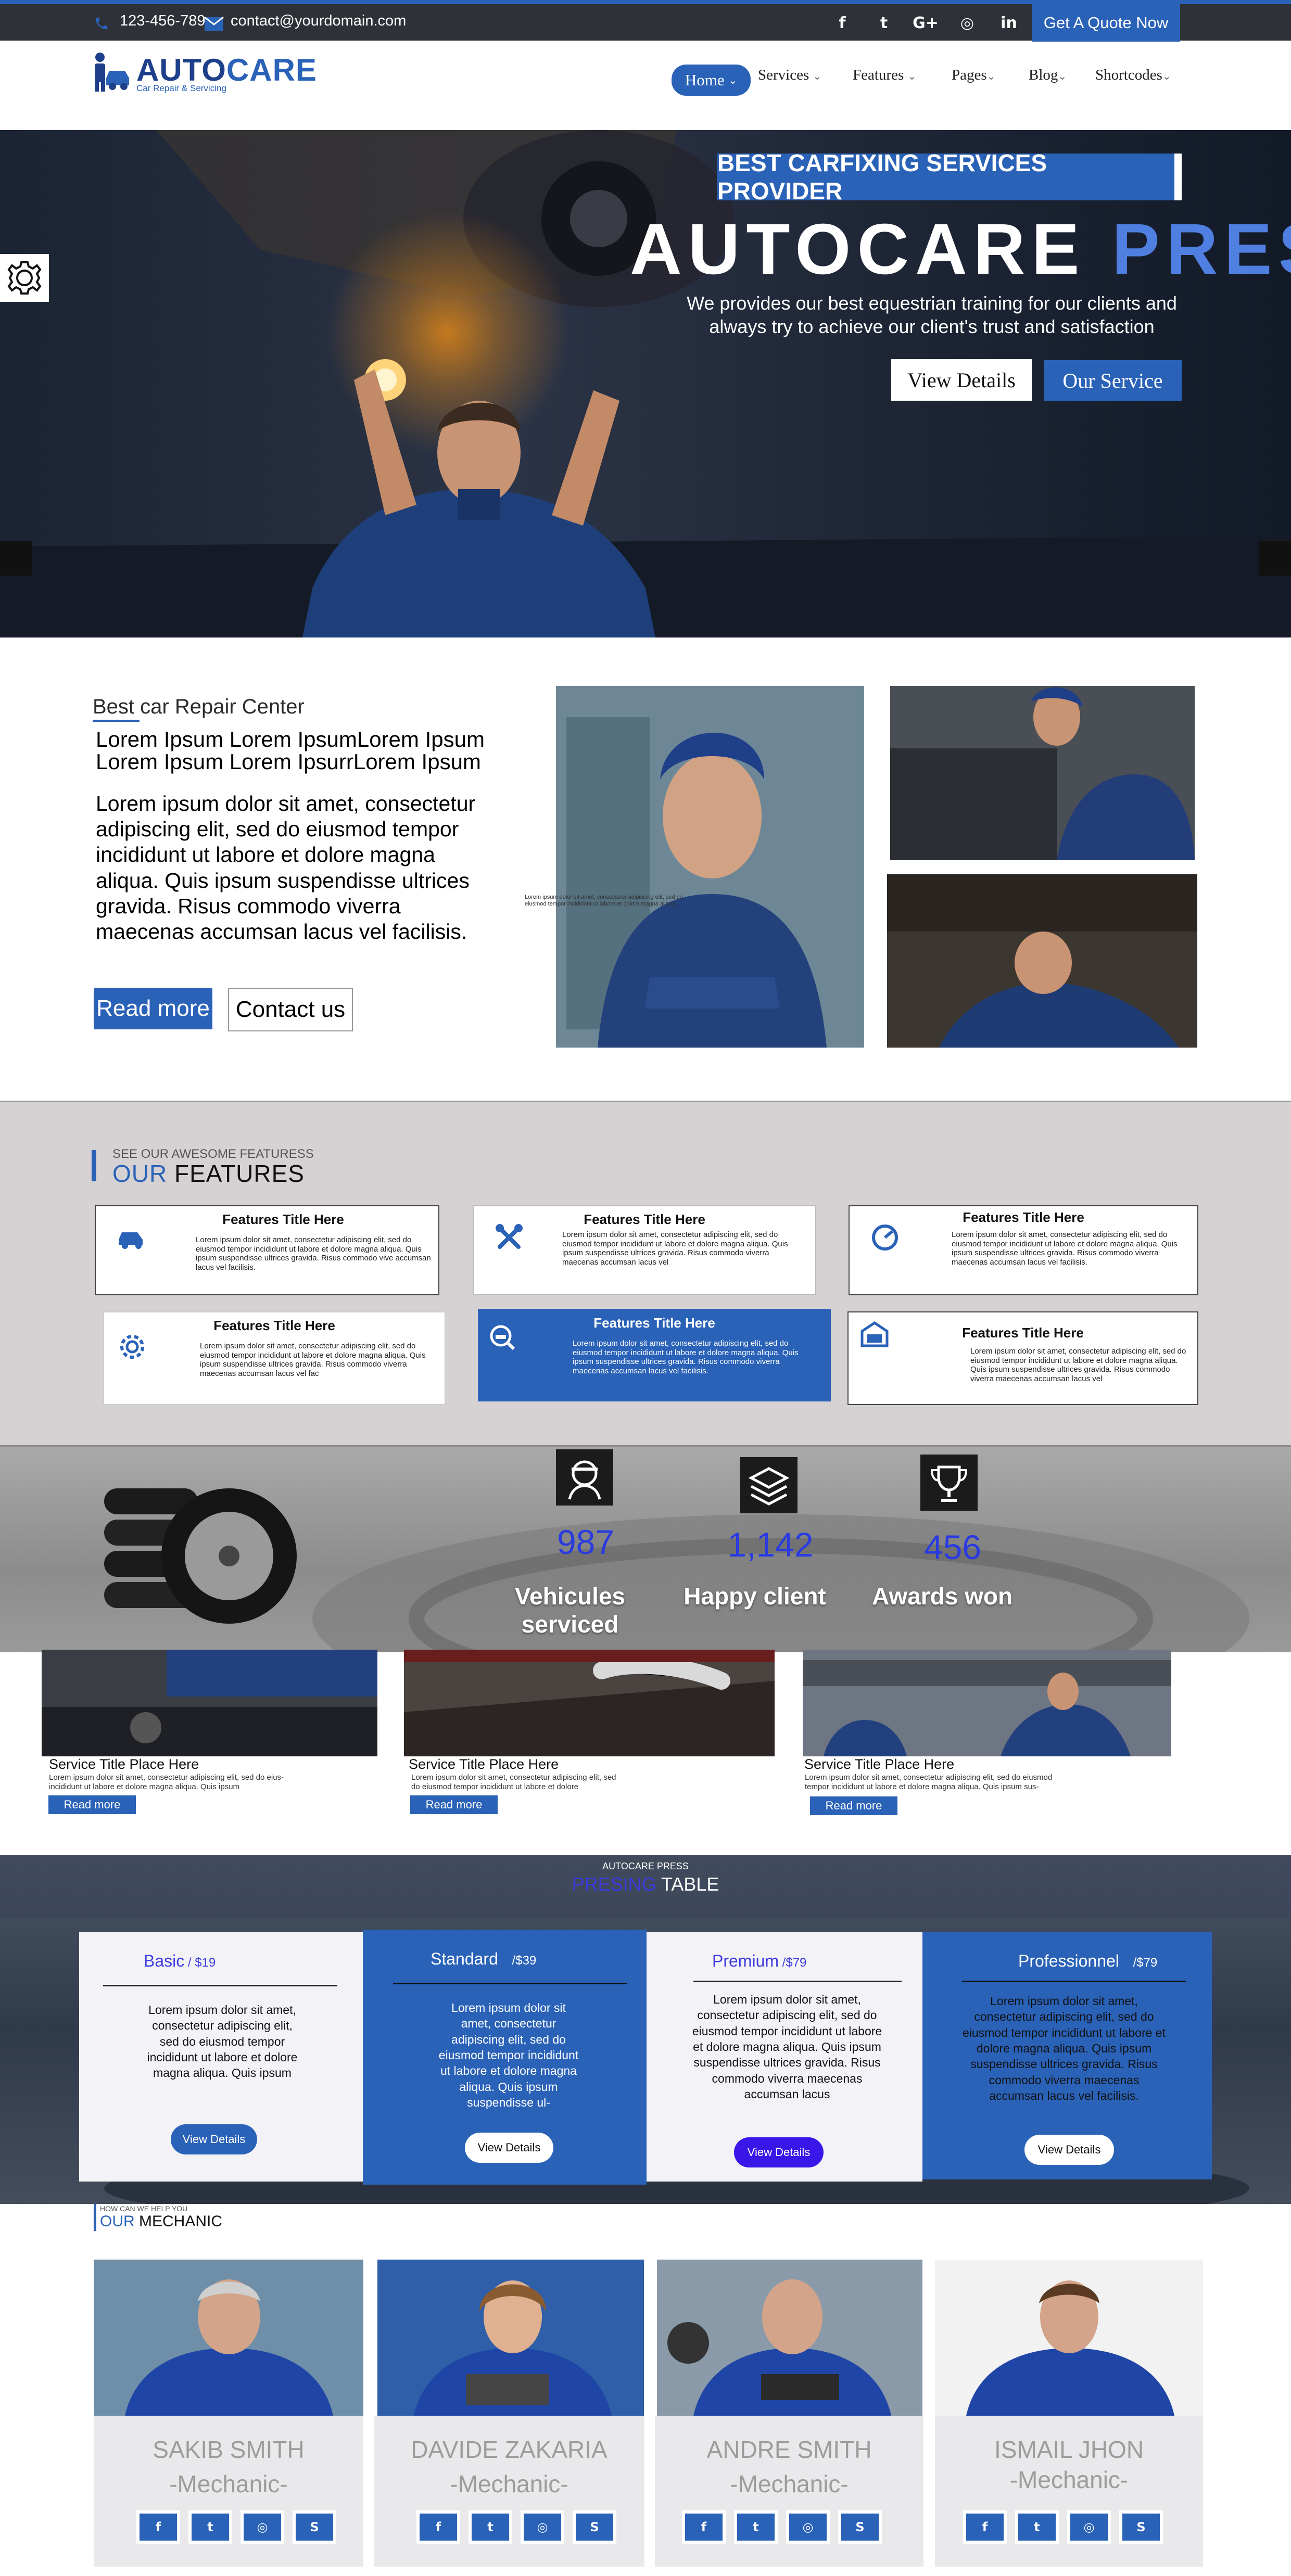 Image resolution: width=1291 pixels, height=2576 pixels. What do you see at coordinates (973, 75) in the screenshot?
I see `nav-pages: Pages⌄` at bounding box center [973, 75].